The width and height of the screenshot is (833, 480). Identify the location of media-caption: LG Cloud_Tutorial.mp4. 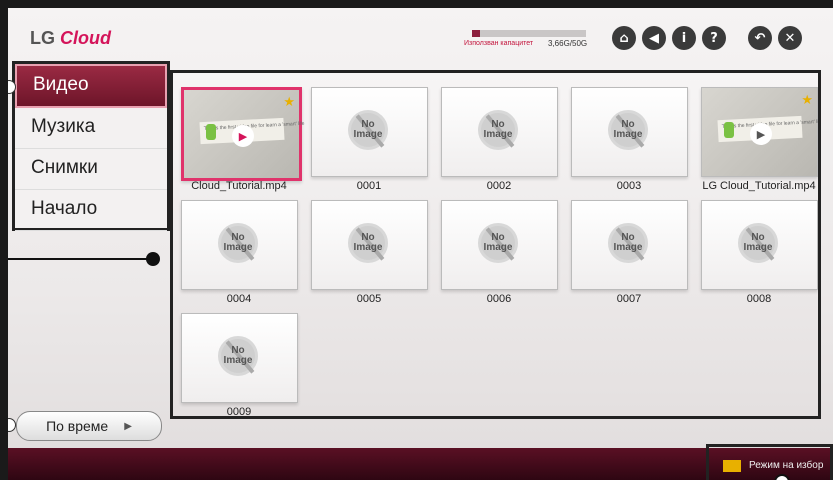
(759, 186).